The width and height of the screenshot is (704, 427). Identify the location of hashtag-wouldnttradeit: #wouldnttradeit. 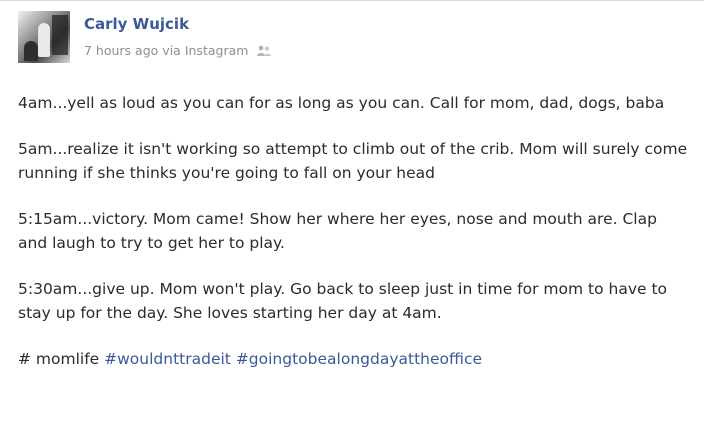
(167, 359).